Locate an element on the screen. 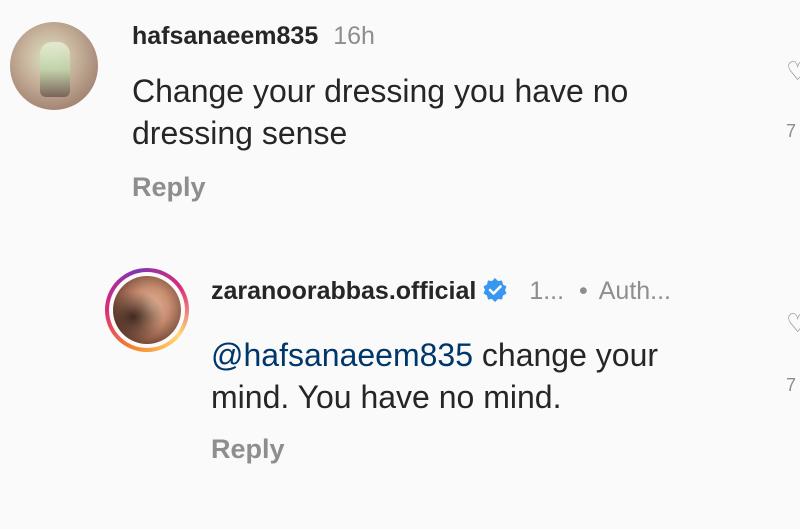 The height and width of the screenshot is (529, 800). comment-header: hafsanaeem835 16h is located at coordinates (253, 36).